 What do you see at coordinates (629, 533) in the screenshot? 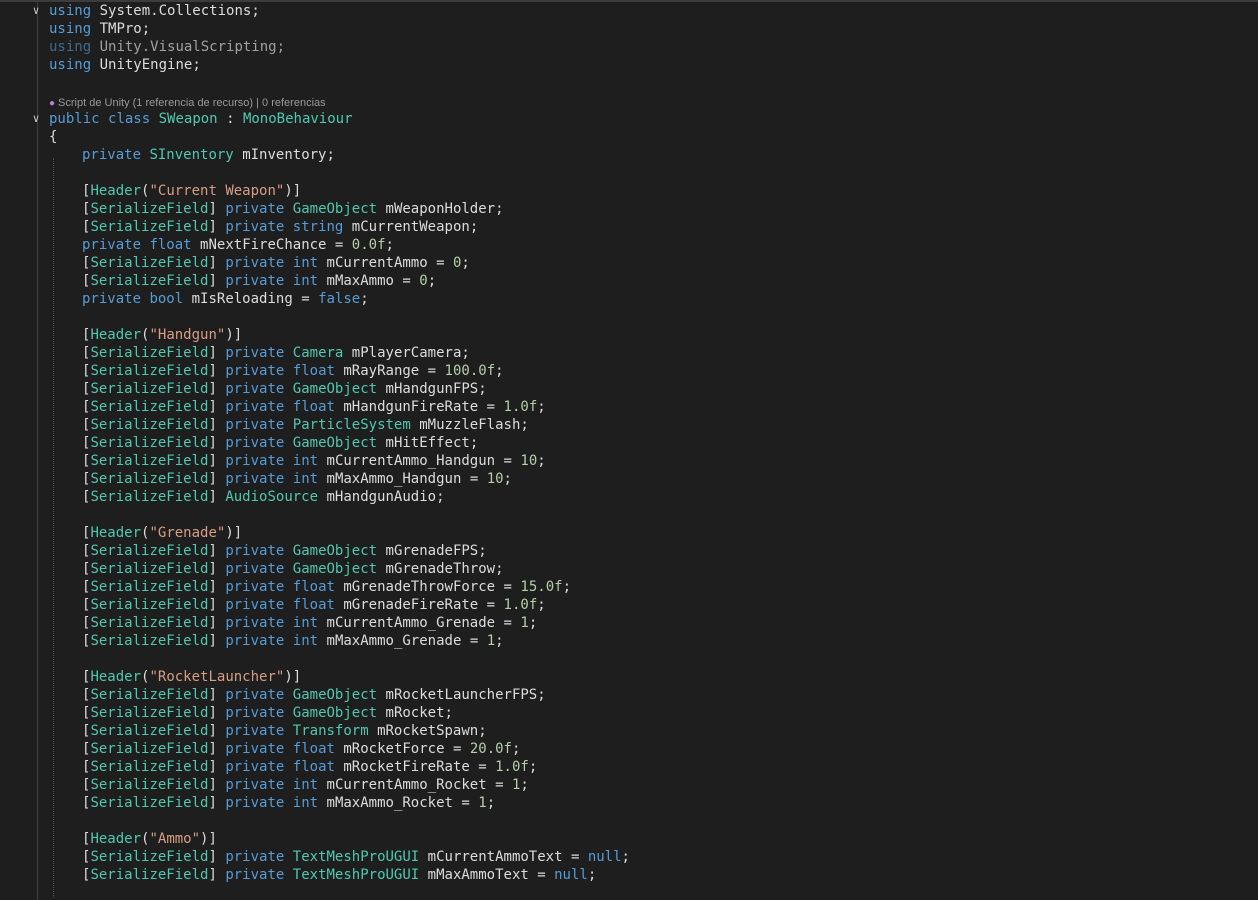
I see `header-attribute-line: [Header("Grenade")]` at bounding box center [629, 533].